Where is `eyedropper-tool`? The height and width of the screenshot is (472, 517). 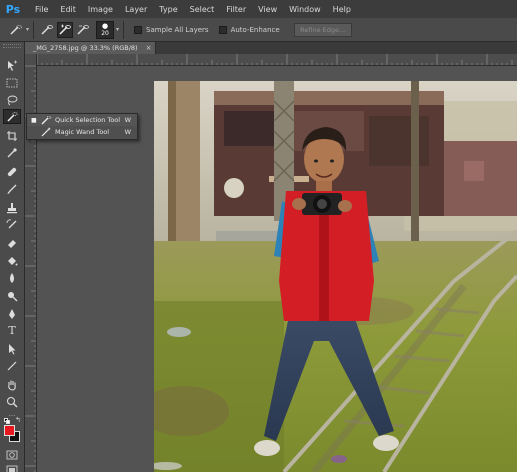 eyedropper-tool is located at coordinates (12, 152).